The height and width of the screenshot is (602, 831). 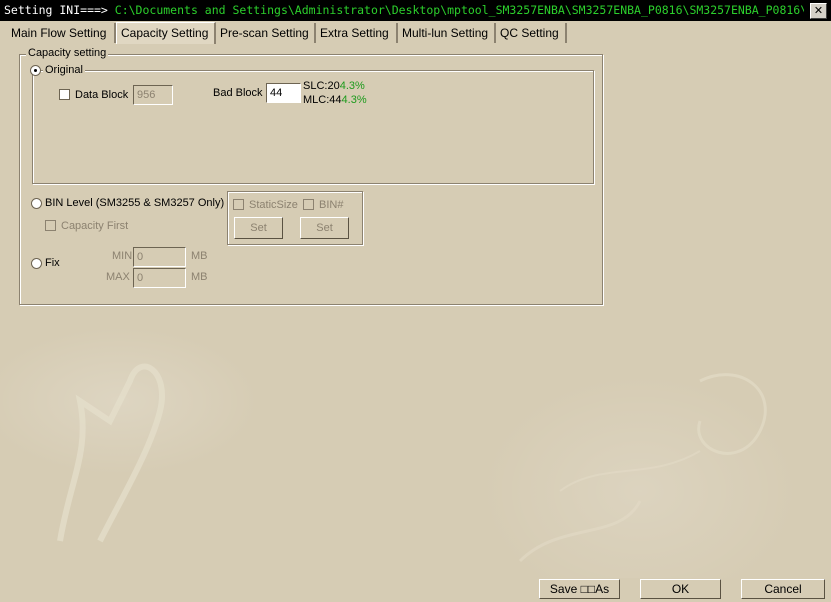 What do you see at coordinates (322, 100) in the screenshot?
I see `mlc-label: MLC:44` at bounding box center [322, 100].